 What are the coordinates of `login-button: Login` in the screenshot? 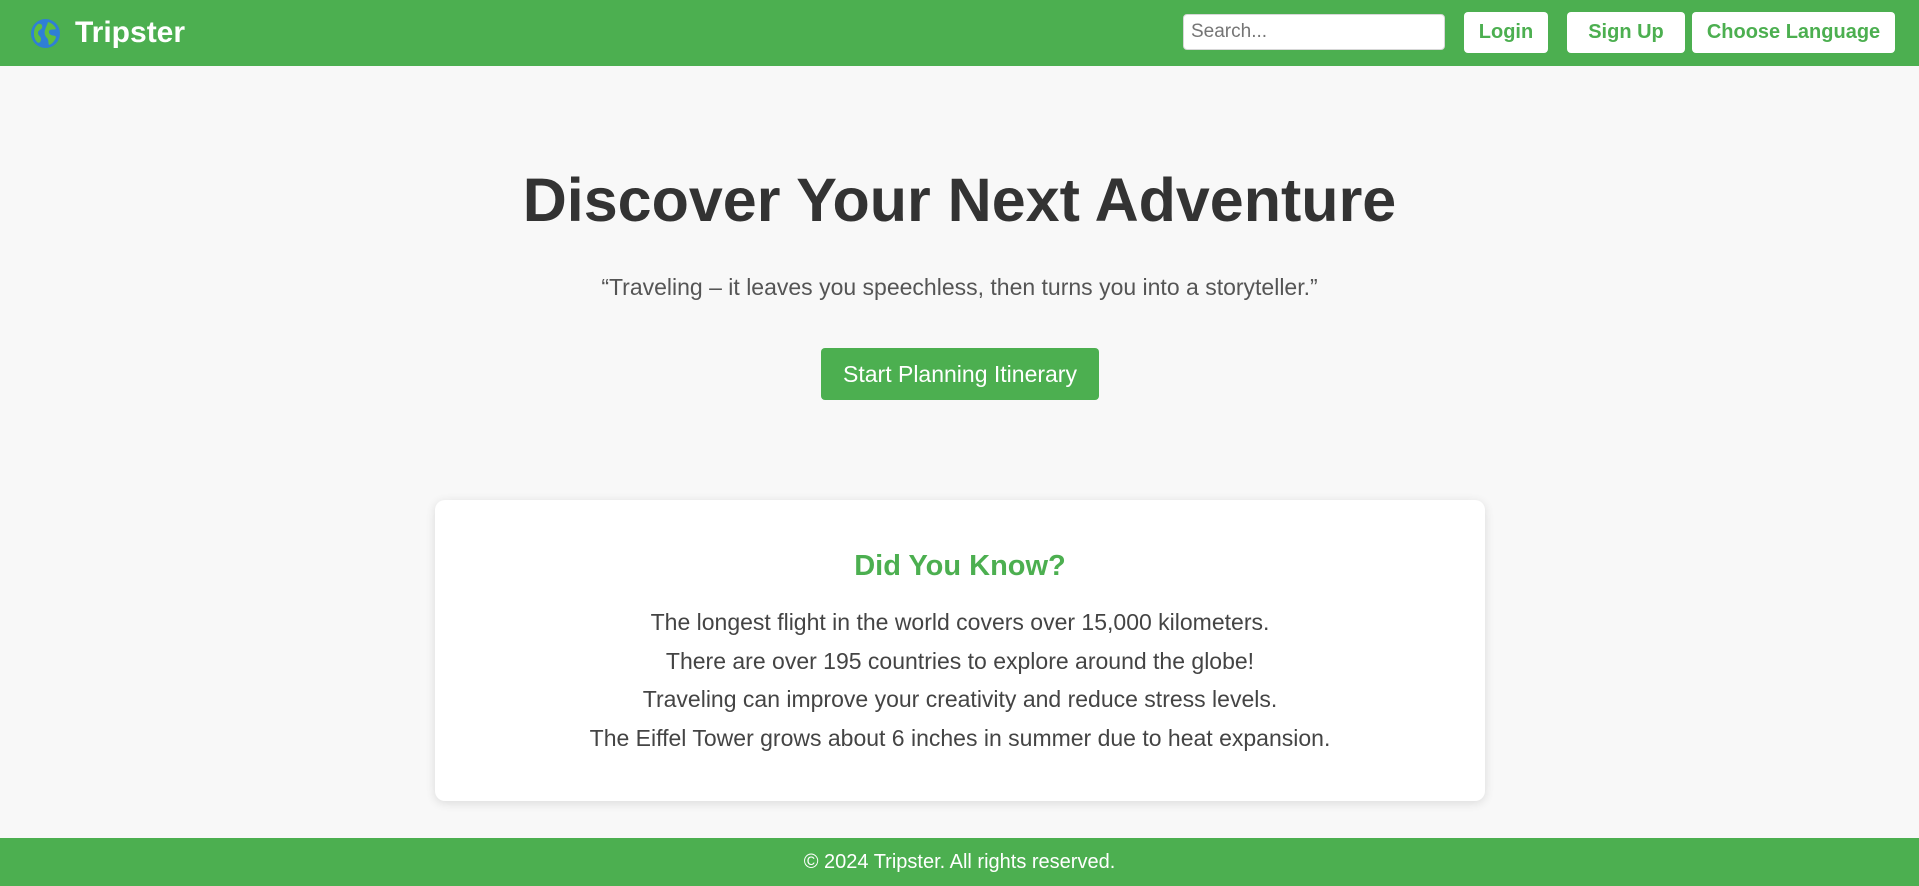 It's located at (1506, 32).